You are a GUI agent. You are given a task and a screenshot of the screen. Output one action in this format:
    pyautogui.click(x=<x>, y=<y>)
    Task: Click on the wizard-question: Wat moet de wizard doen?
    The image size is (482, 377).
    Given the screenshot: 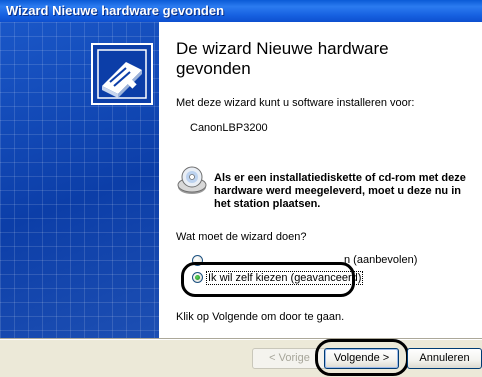 What is the action you would take?
    pyautogui.click(x=241, y=237)
    